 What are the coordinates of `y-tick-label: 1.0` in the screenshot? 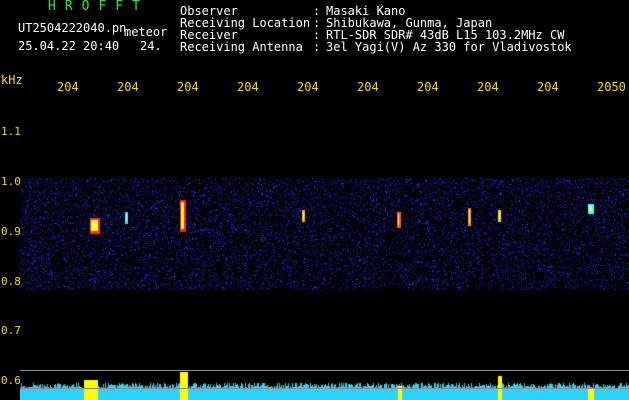 It's located at (11, 181).